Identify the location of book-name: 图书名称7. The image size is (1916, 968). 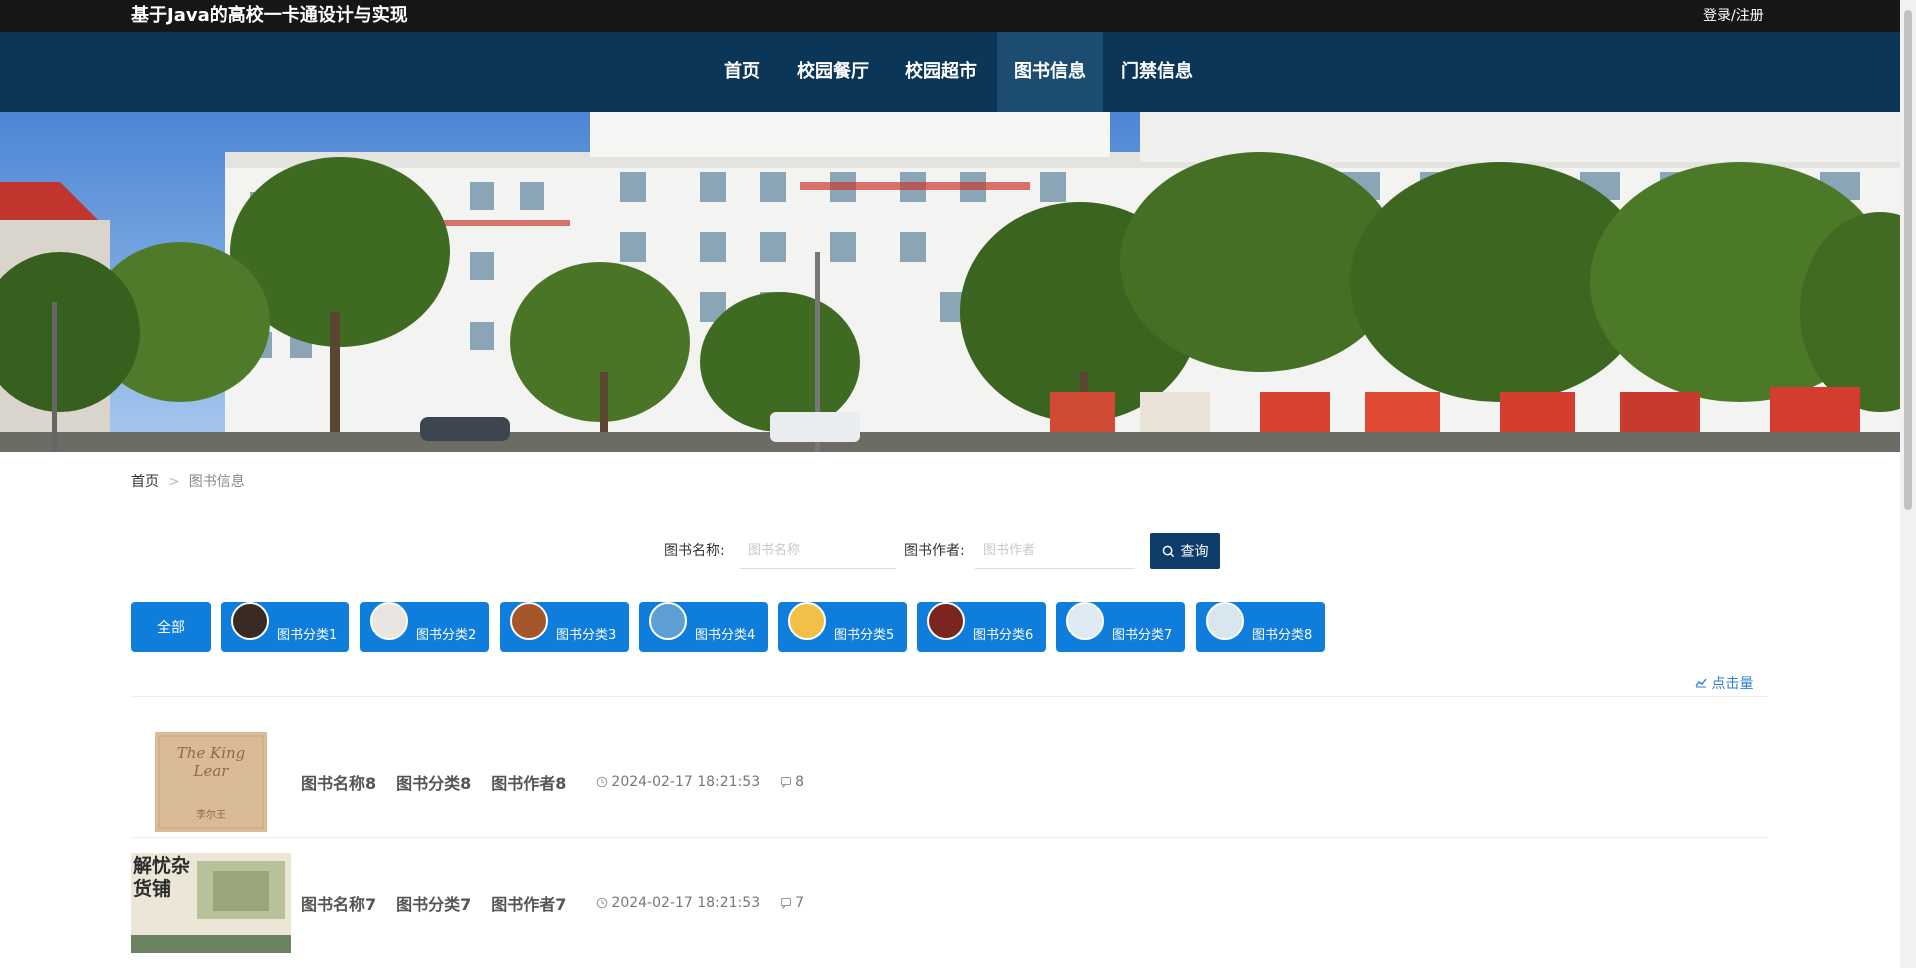
(338, 903).